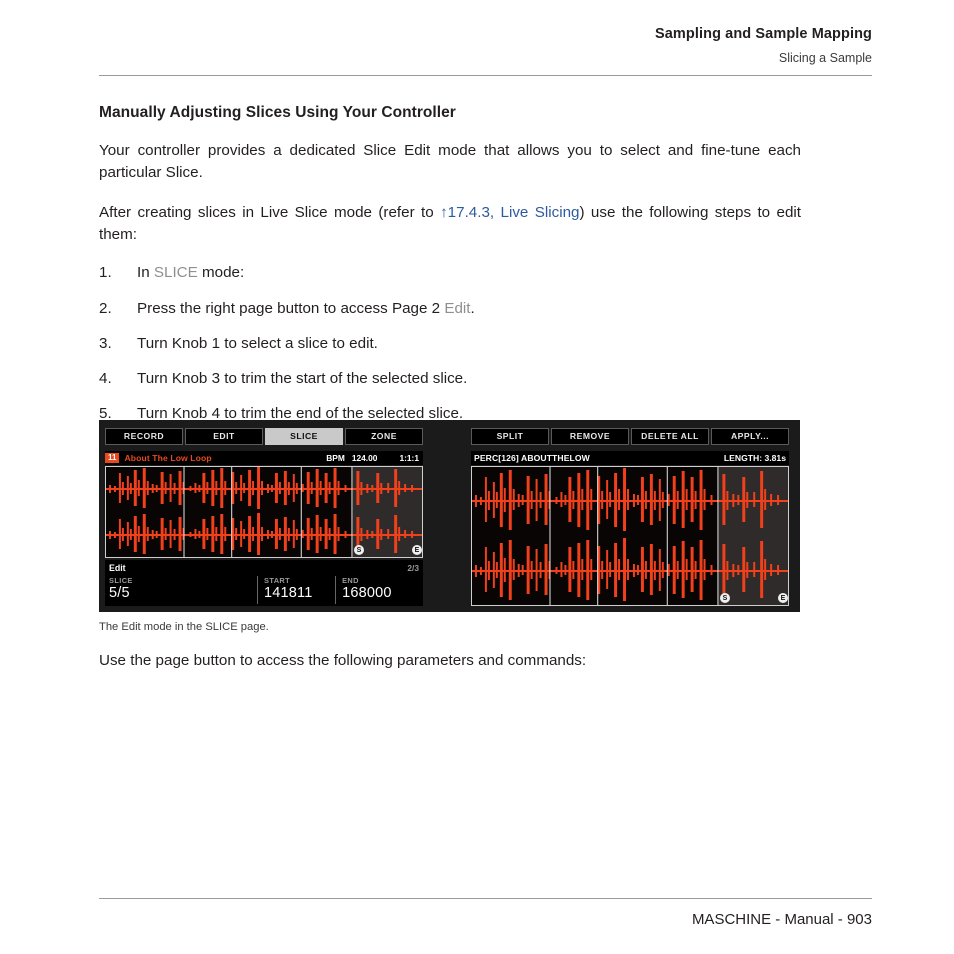  Describe the element at coordinates (105, 308) in the screenshot. I see `list-item-number: 2.` at that location.